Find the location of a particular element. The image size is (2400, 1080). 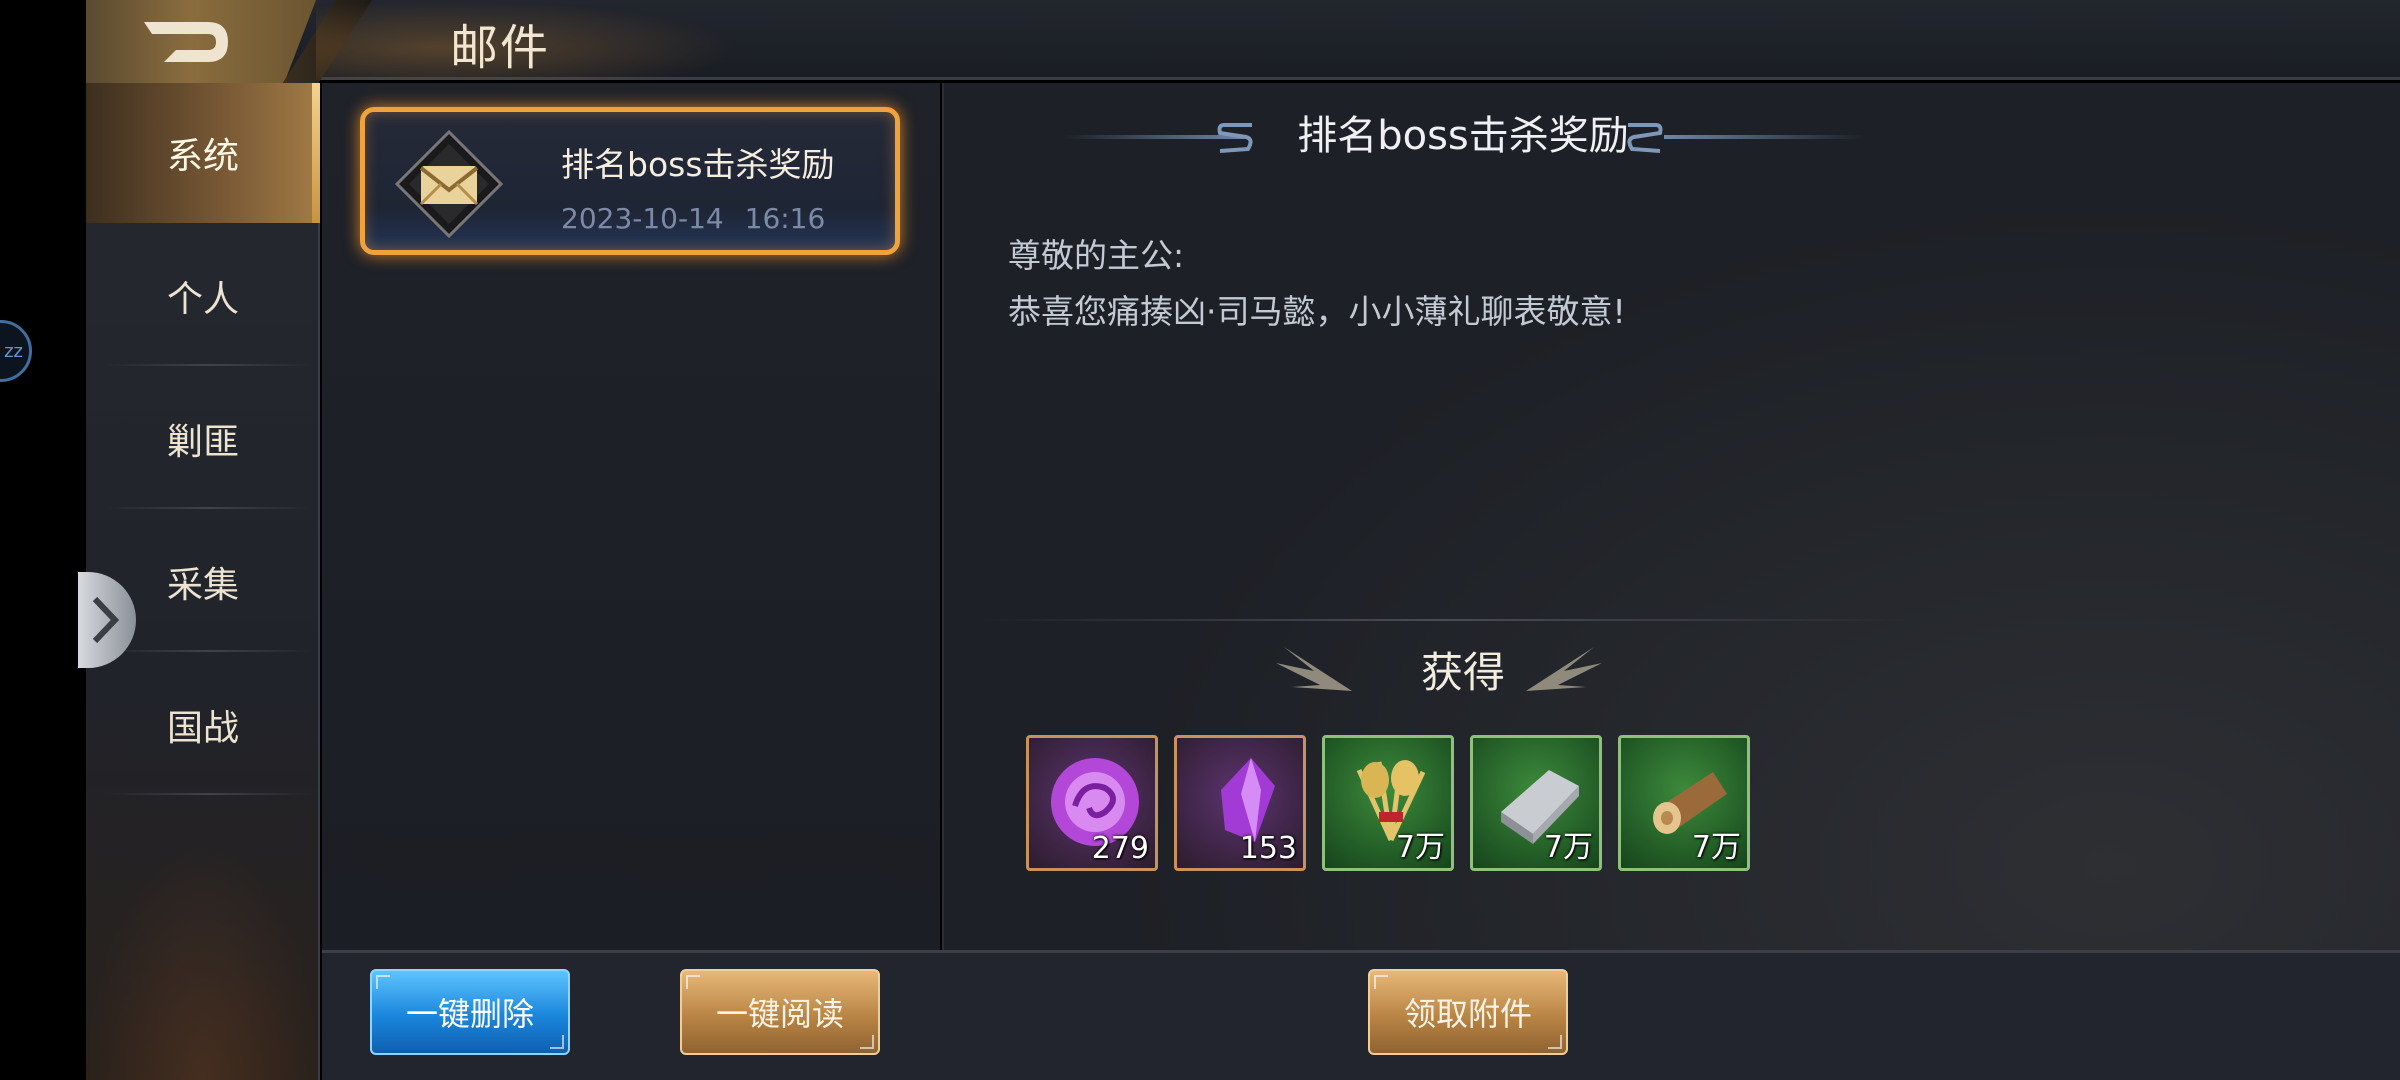

reward-quantity: 153 is located at coordinates (1268, 848).